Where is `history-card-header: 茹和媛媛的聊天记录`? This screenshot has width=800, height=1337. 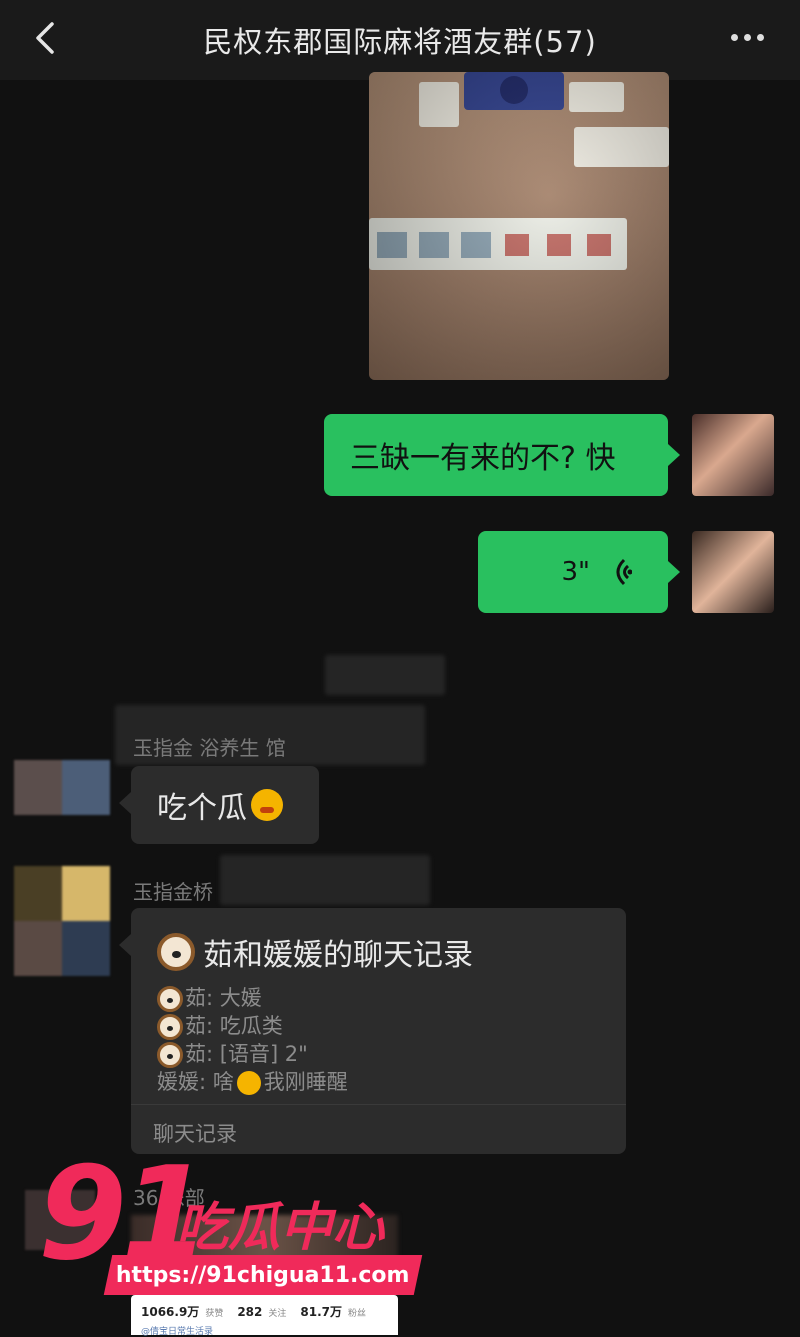 history-card-header: 茹和媛媛的聊天记录 is located at coordinates (391, 952).